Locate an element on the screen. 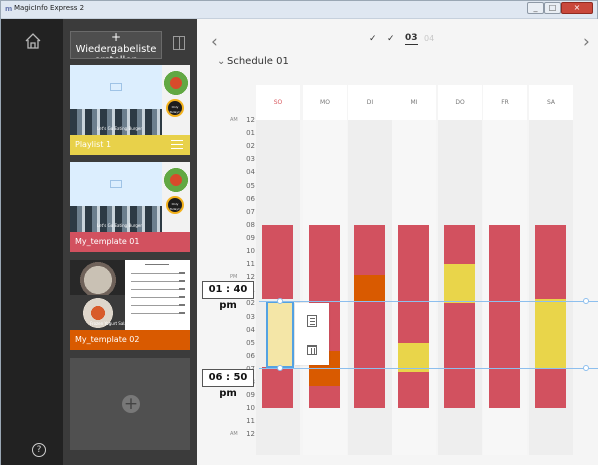 The height and width of the screenshot is (465, 598). template-label-band: My_template 01 is located at coordinates (130, 242).